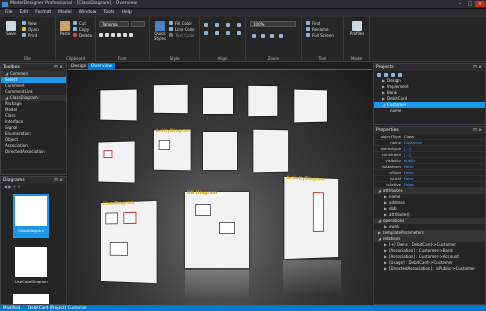 This screenshot has width=486, height=311. What do you see at coordinates (11, 67) in the screenshot?
I see `toolbox-title: Toolbox` at bounding box center [11, 67].